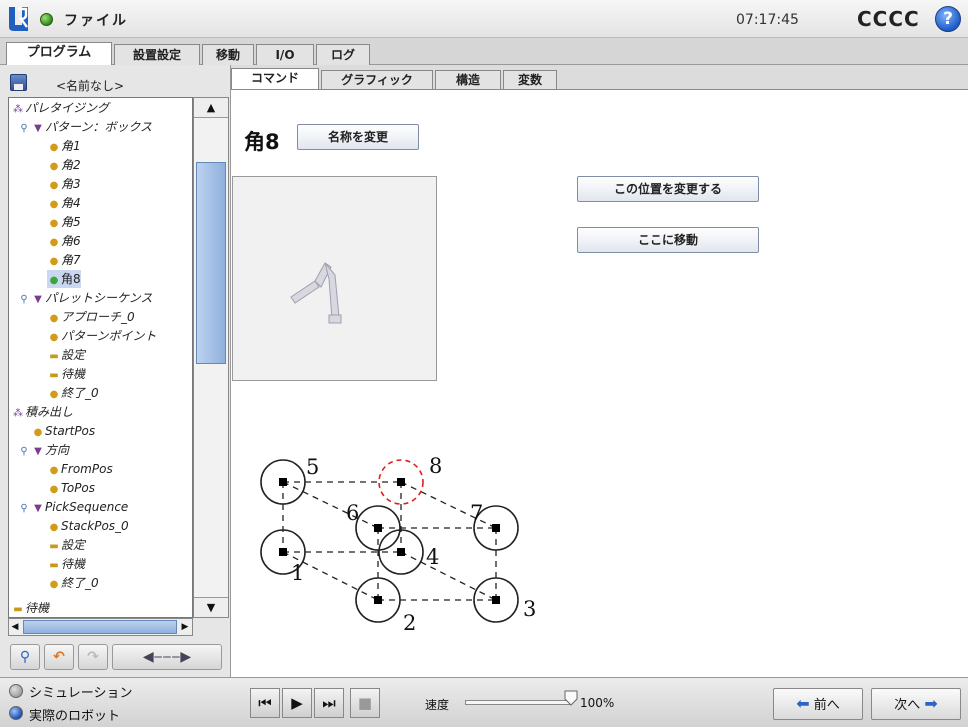 The width and height of the screenshot is (968, 727). I want to click on skip-to-start-icon: ⏮, so click(265, 703).